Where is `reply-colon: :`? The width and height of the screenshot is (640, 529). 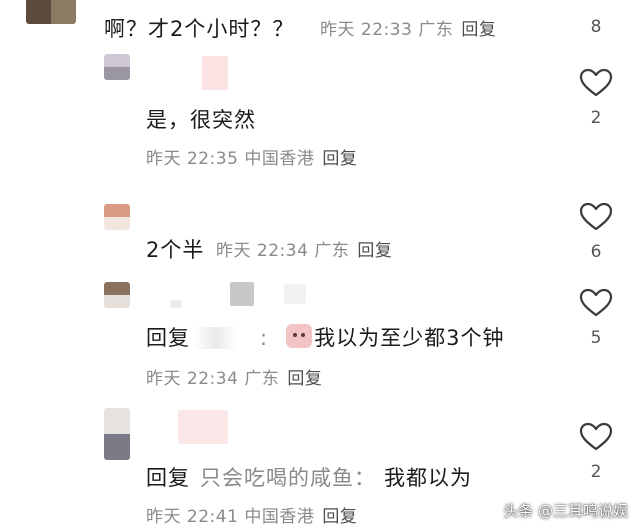
reply-colon: : is located at coordinates (264, 338).